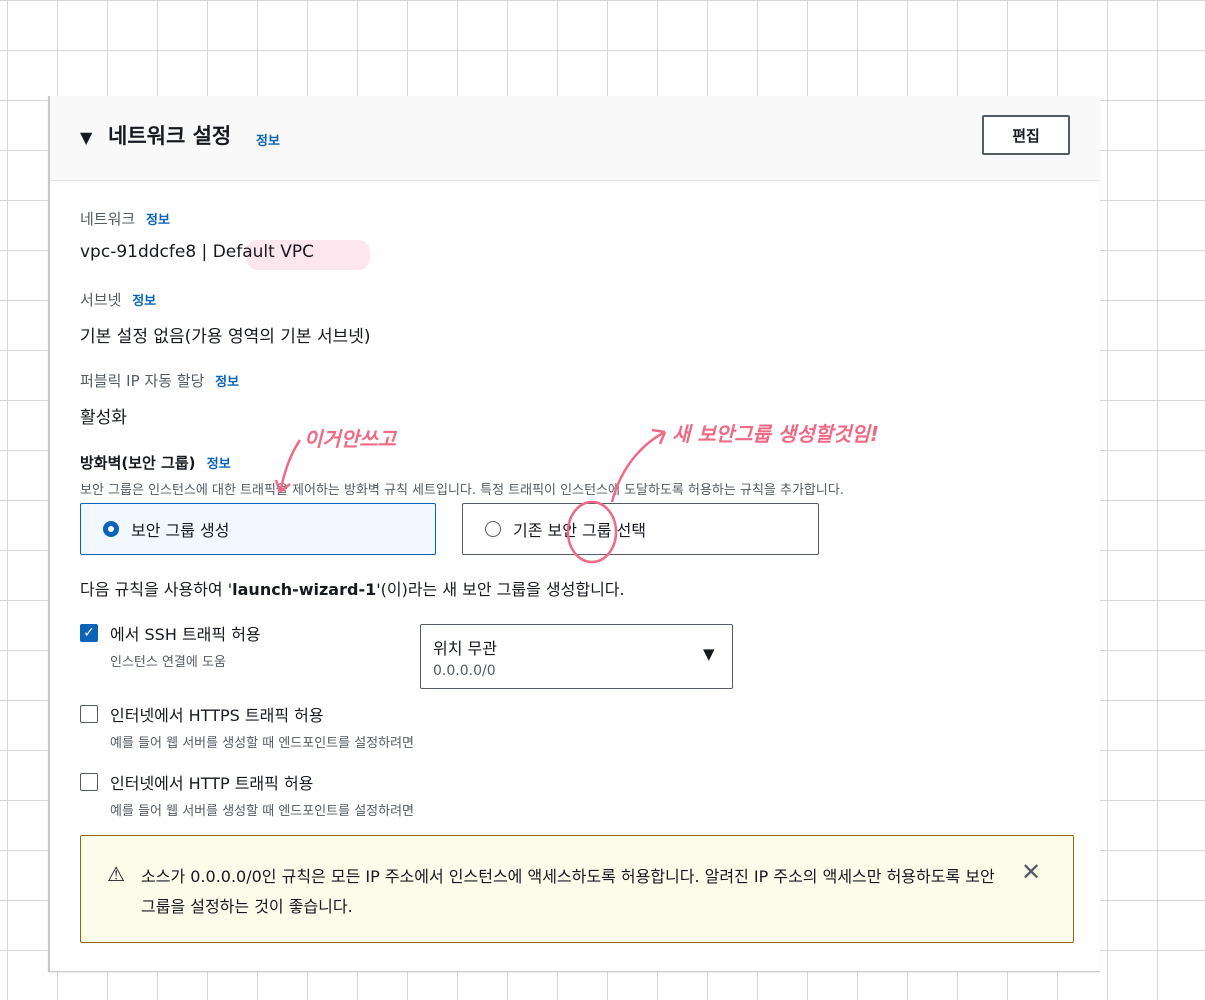  What do you see at coordinates (493, 529) in the screenshot?
I see `radio-unselected-icon` at bounding box center [493, 529].